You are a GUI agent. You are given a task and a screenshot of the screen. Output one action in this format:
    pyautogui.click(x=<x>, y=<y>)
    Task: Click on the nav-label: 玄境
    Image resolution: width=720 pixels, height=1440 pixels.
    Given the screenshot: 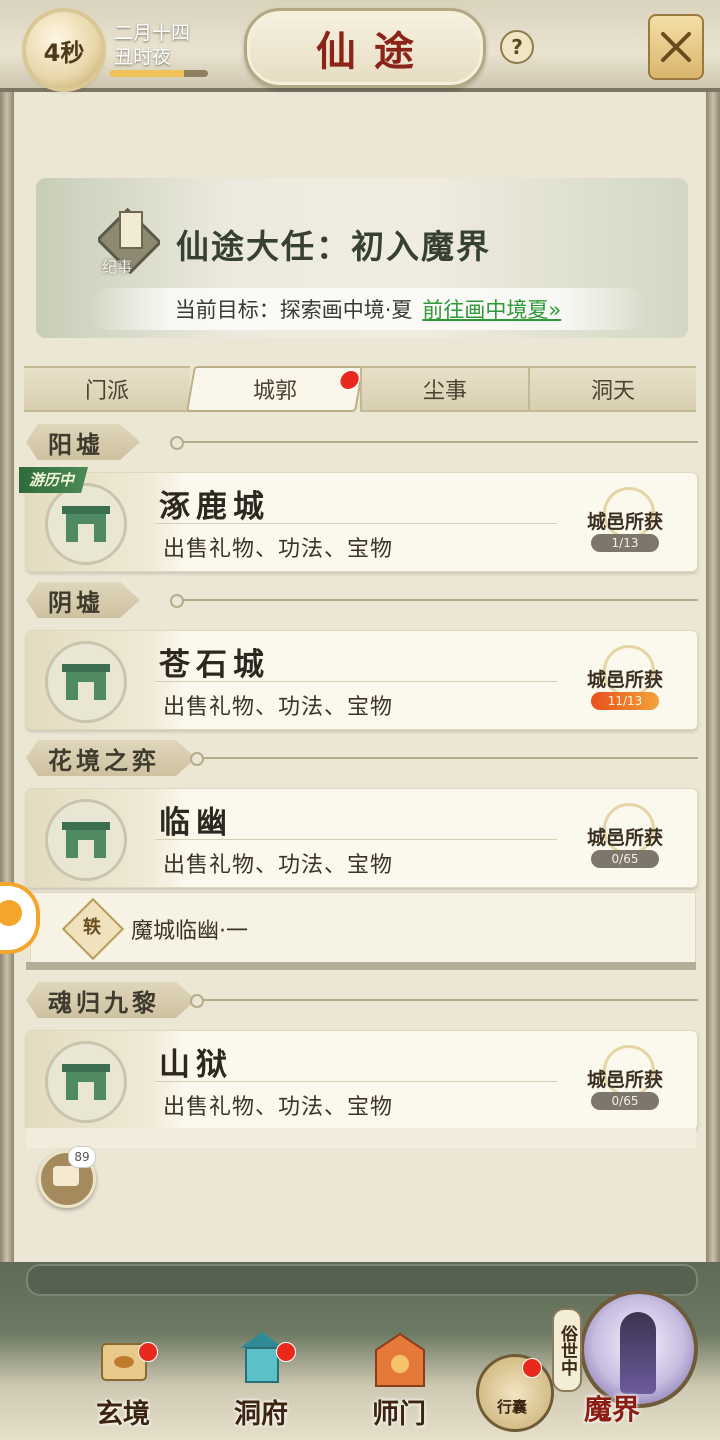 What is the action you would take?
    pyautogui.click(x=123, y=1414)
    